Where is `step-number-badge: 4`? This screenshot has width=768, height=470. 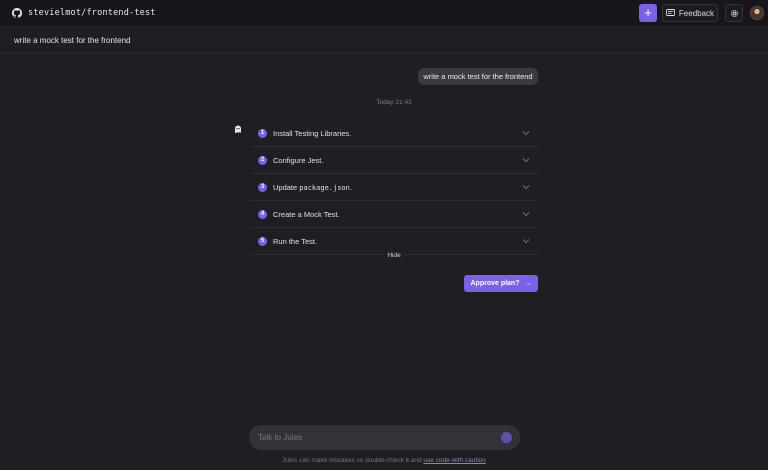 step-number-badge: 4 is located at coordinates (262, 214).